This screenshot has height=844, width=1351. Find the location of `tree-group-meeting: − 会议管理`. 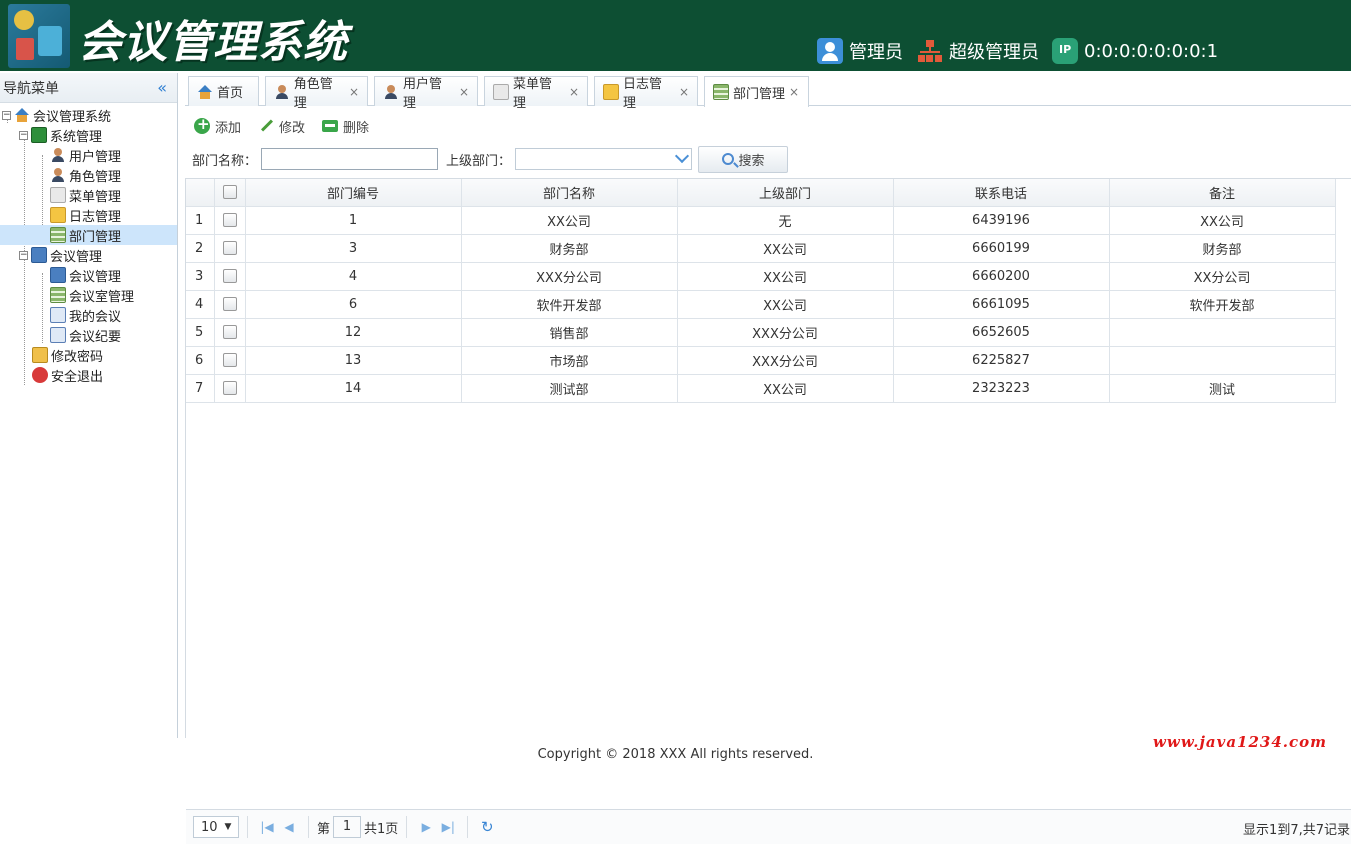

tree-group-meeting: − 会议管理 is located at coordinates (88, 255).